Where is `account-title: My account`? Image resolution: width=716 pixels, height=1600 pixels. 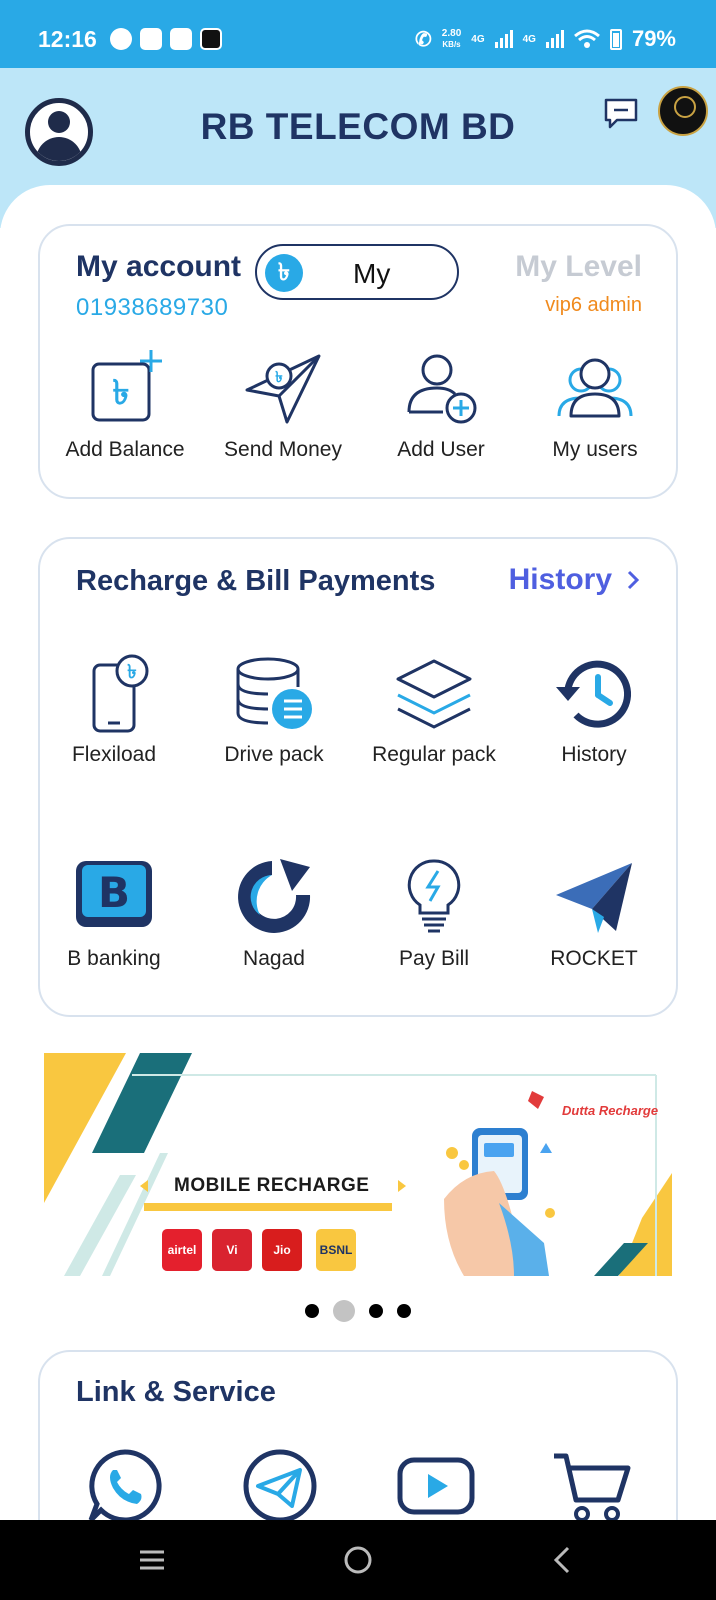 account-title: My account is located at coordinates (159, 266).